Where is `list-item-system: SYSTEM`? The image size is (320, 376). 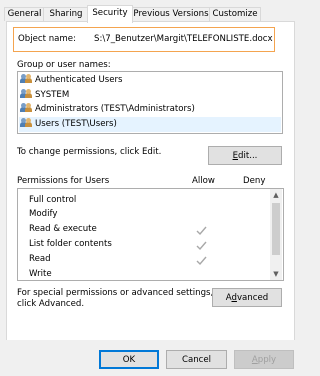
list-item-system: SYSTEM is located at coordinates (45, 95).